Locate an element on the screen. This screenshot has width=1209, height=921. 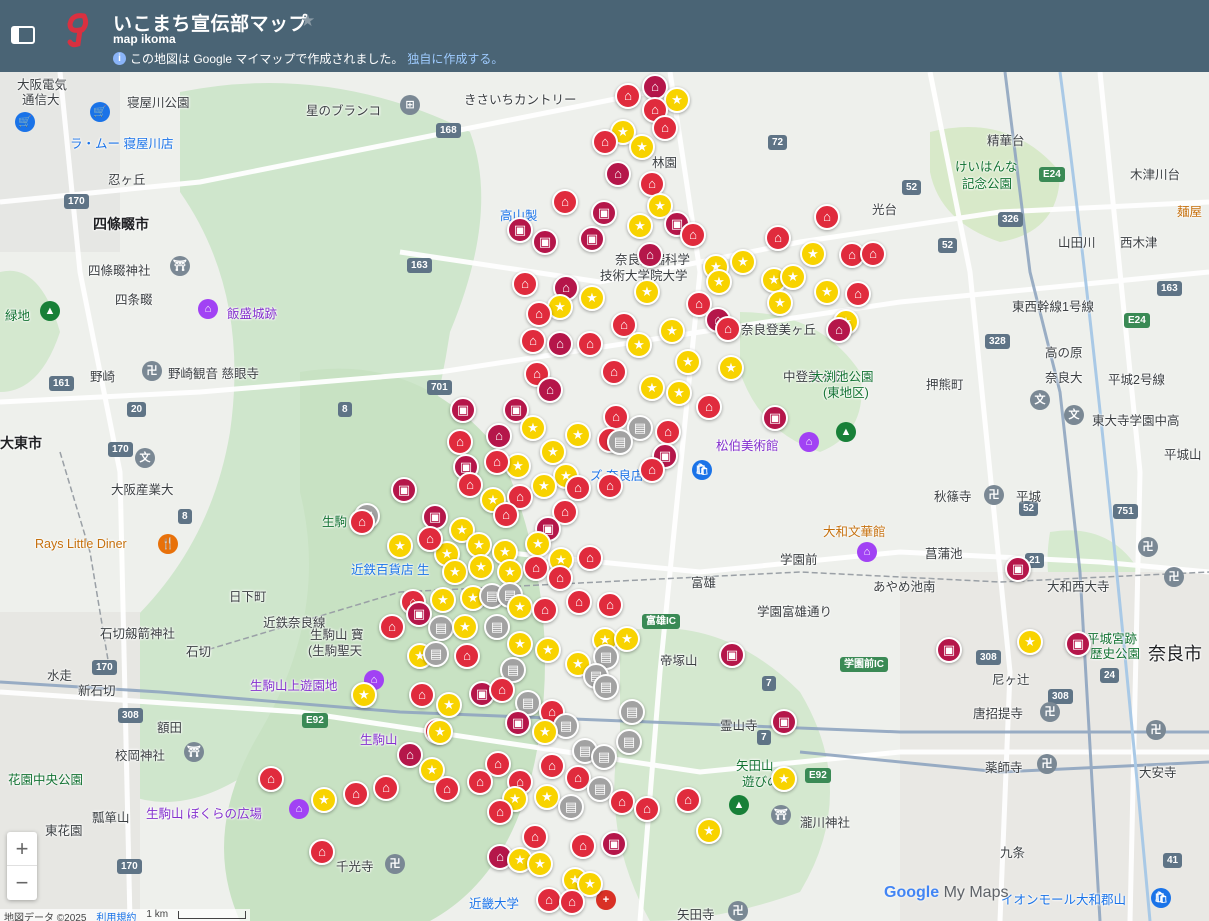
house-marker-153: ⌂ is located at coordinates (480, 782).